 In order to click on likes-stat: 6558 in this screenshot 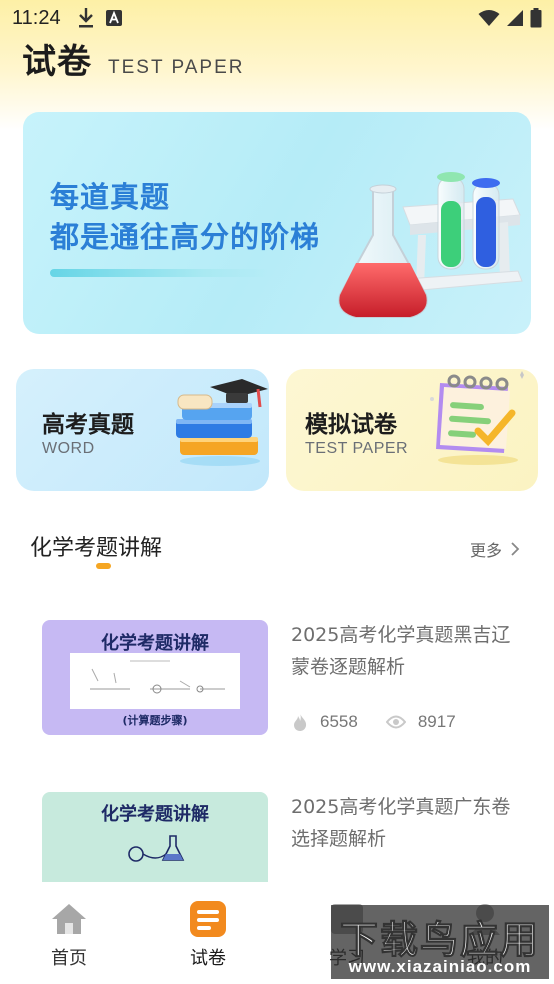, I will do `click(325, 722)`.